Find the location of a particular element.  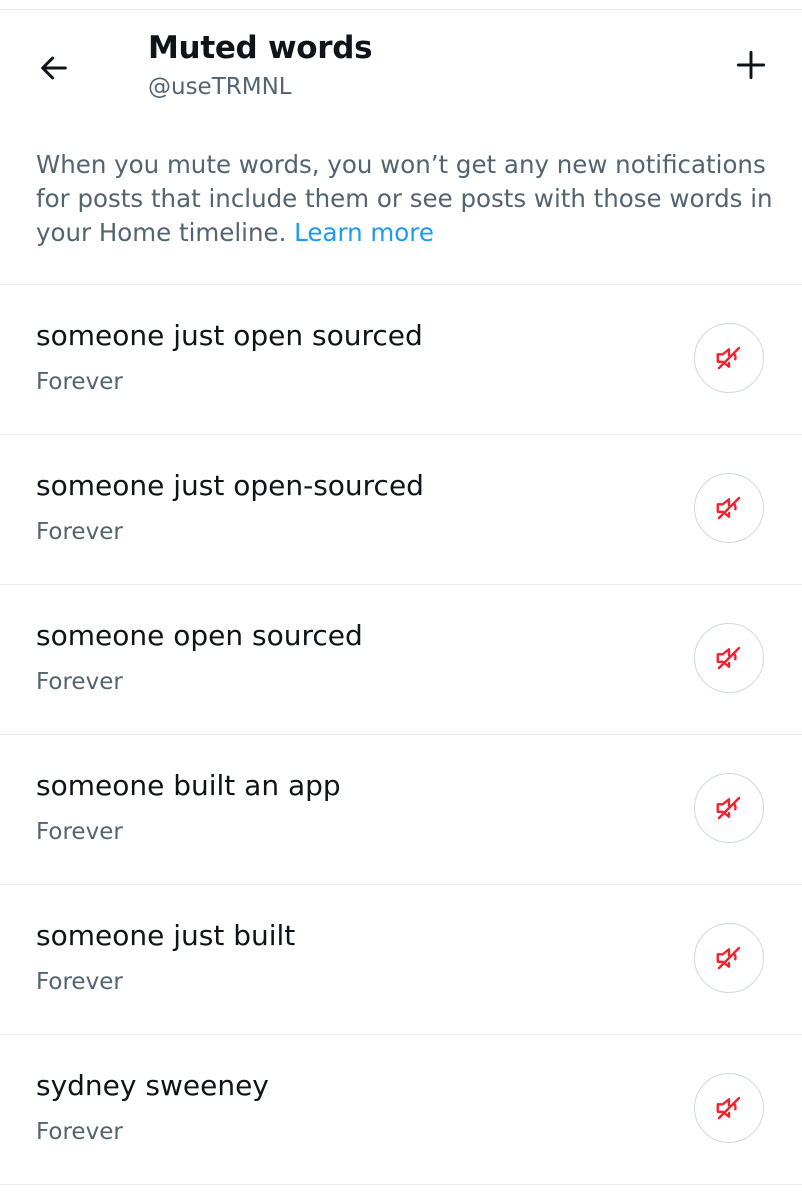

muted-word-text: someone just open sourced is located at coordinates (229, 335).